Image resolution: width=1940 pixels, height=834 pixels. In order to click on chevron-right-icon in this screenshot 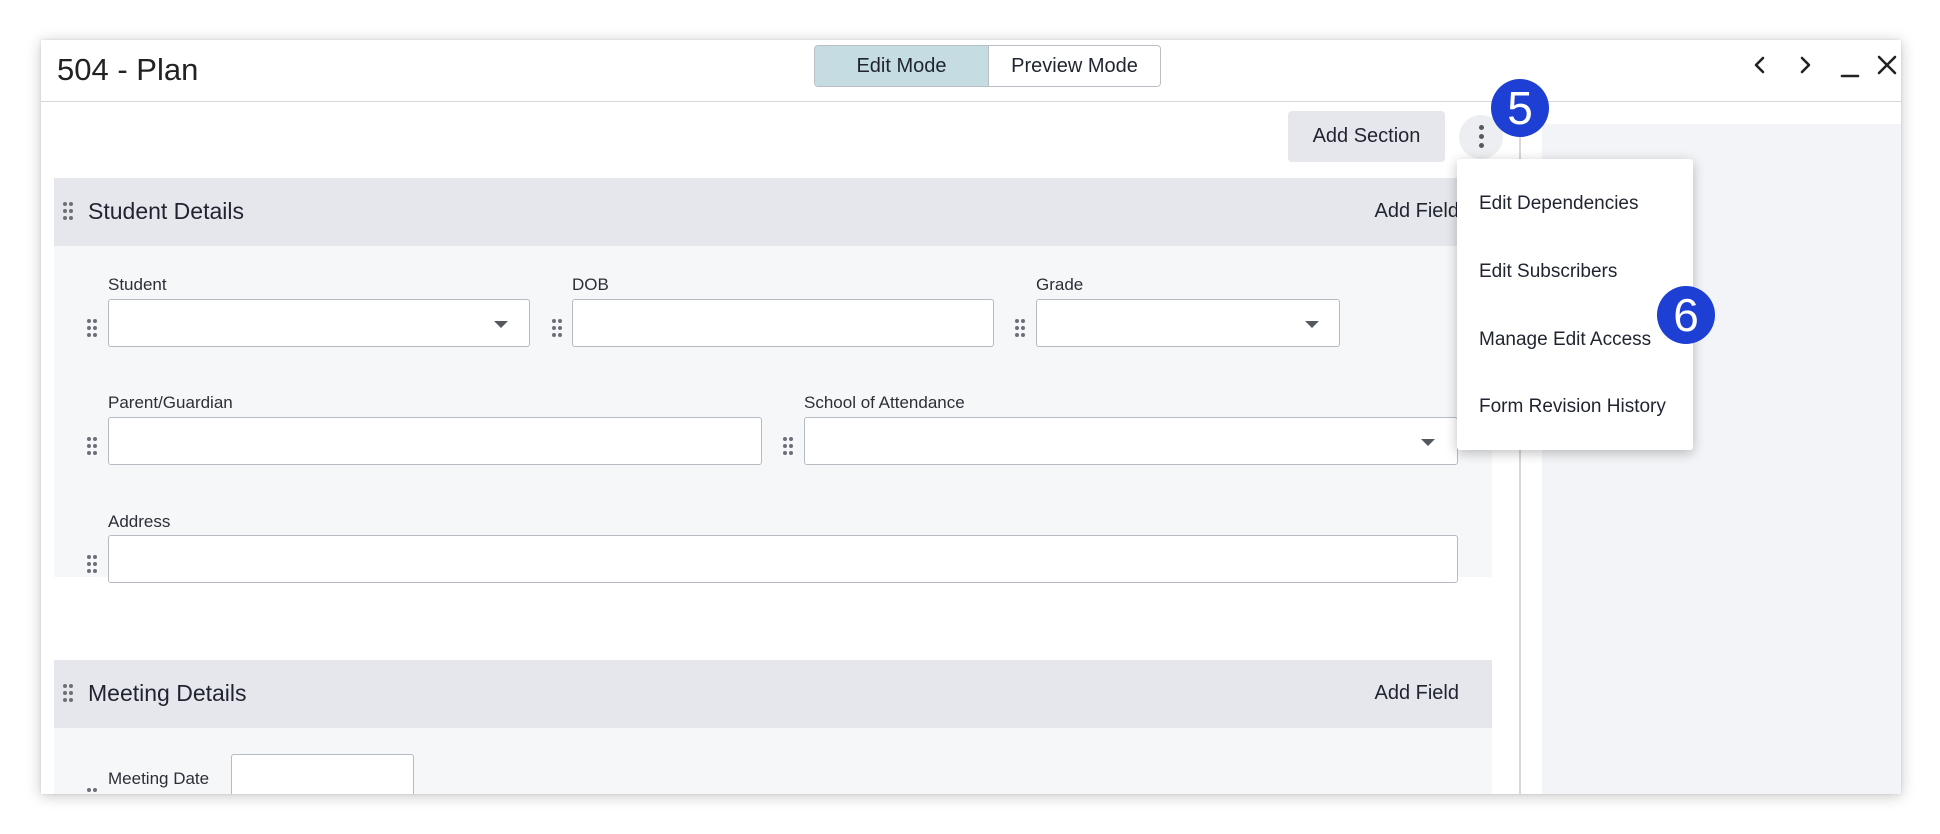, I will do `click(1805, 65)`.